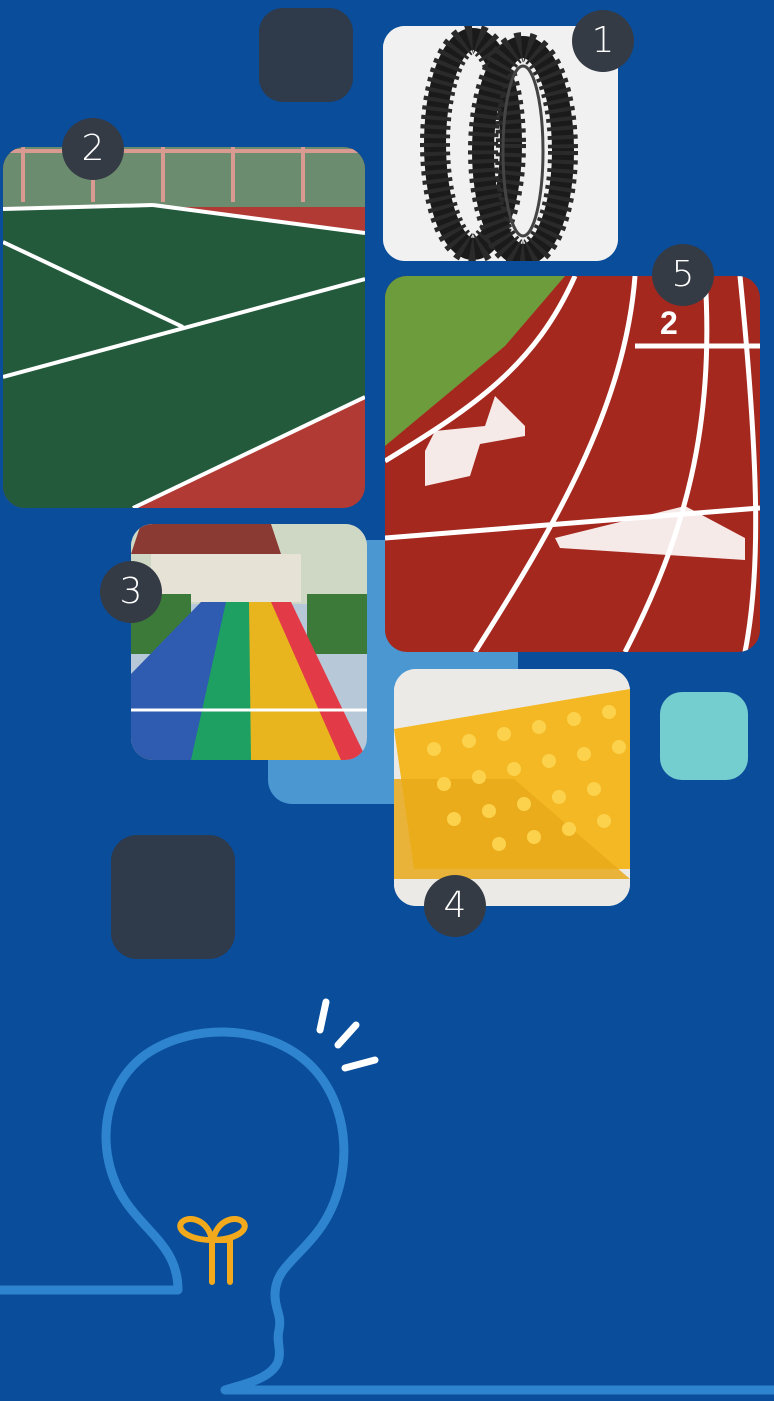 The height and width of the screenshot is (1401, 774). What do you see at coordinates (669, 323) in the screenshot?
I see `svg-text: 2` at bounding box center [669, 323].